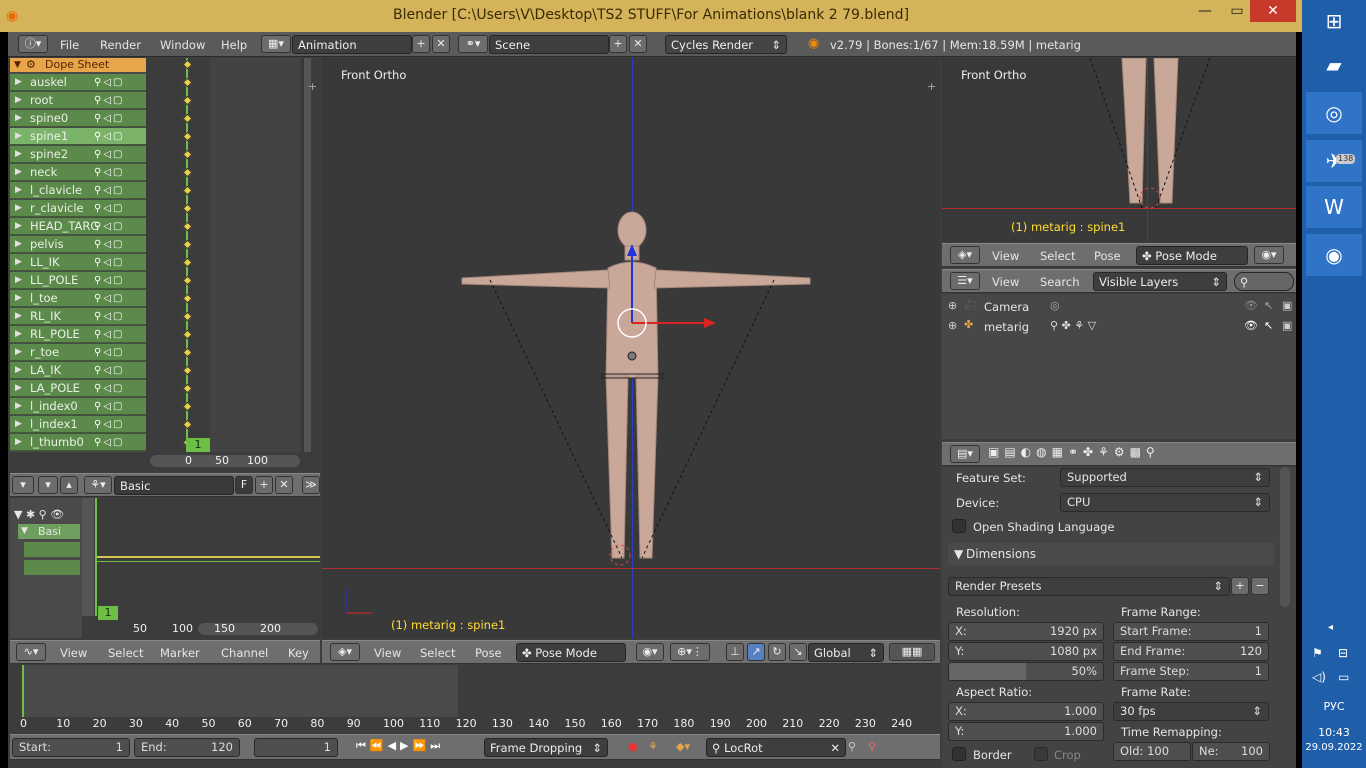 This screenshot has width=1366, height=768. What do you see at coordinates (78, 208) in the screenshot?
I see `channel-row: ▶ r_clavicle ⚲◁▢` at bounding box center [78, 208].